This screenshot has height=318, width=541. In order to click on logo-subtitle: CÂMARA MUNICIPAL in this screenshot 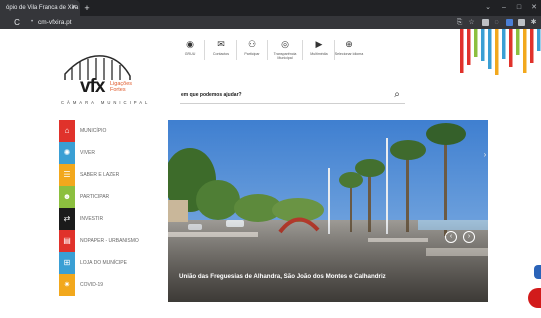, I will do `click(106, 102)`.